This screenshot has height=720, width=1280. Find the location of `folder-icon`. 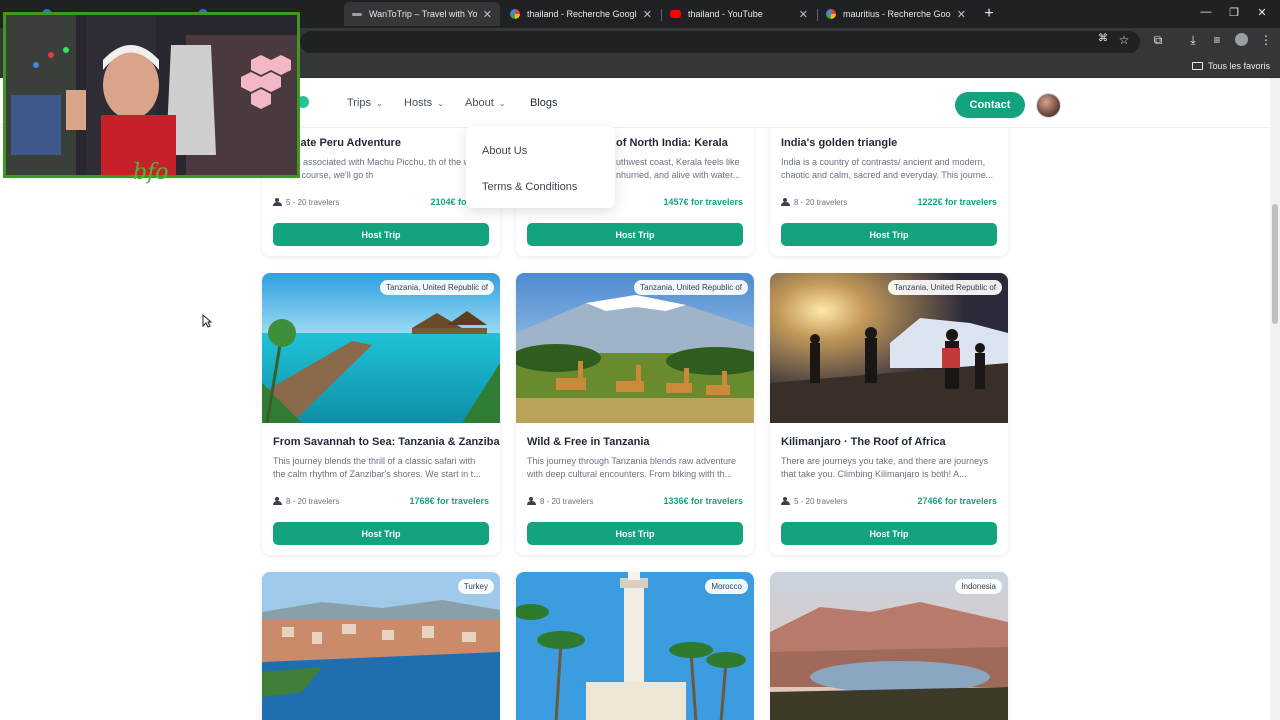

folder-icon is located at coordinates (1197, 66).